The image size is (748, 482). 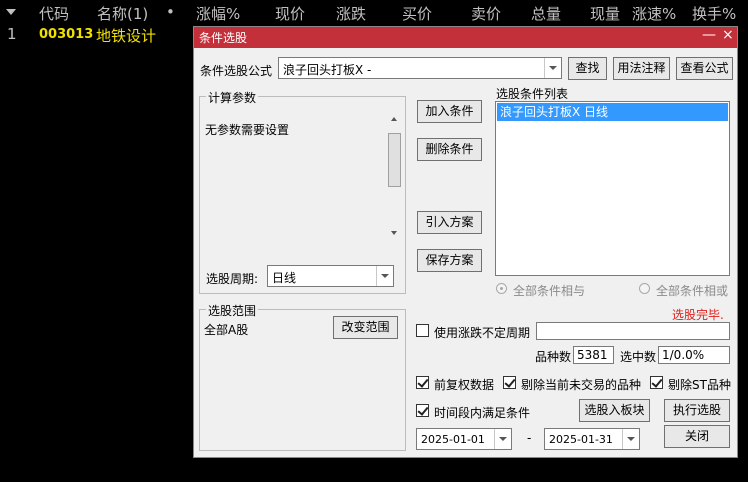 I want to click on col-name: 名称(1), so click(x=122, y=13).